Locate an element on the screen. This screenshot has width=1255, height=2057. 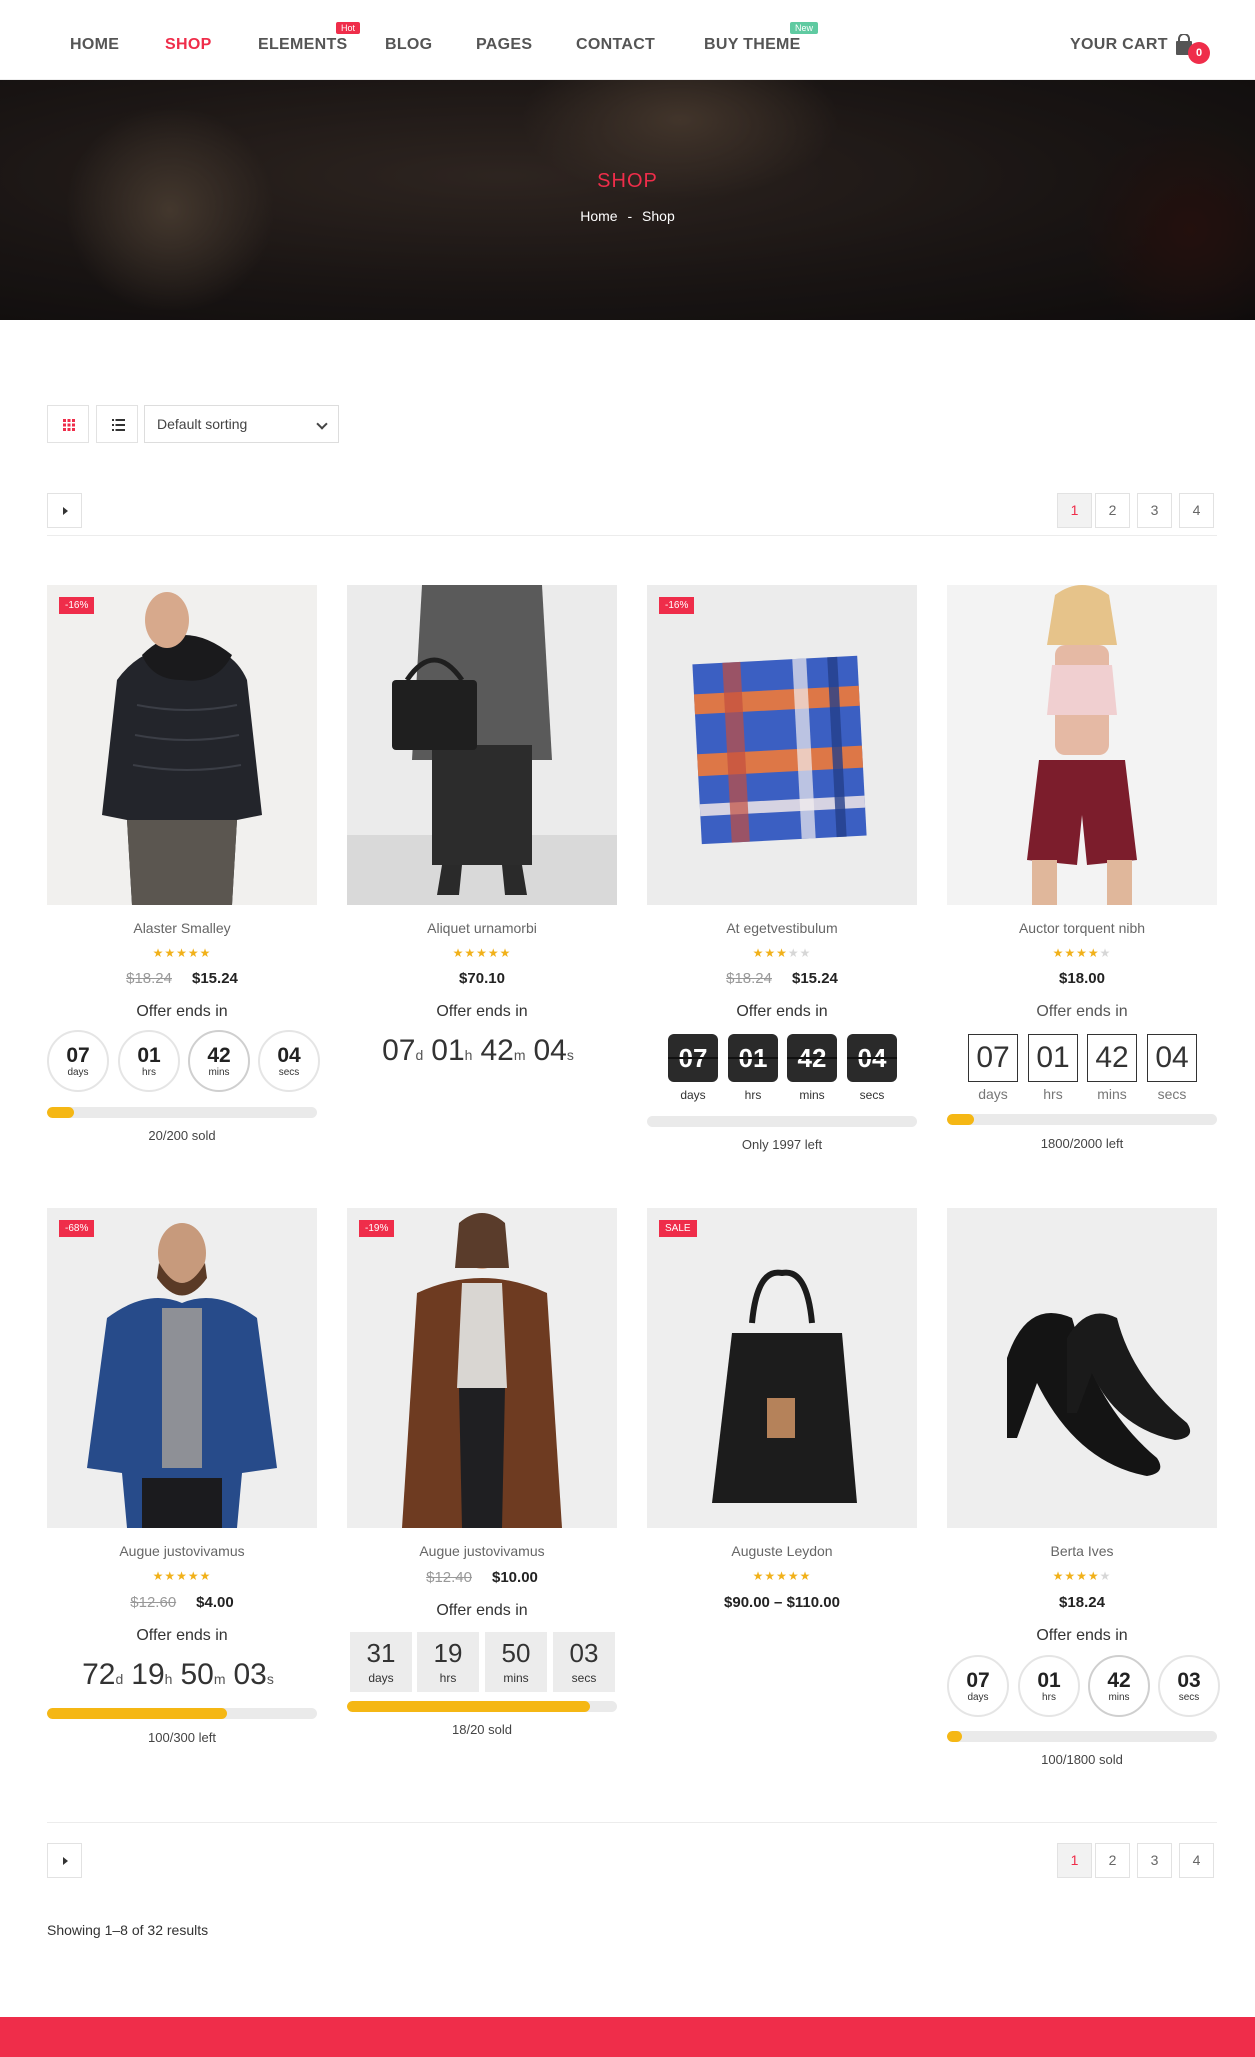
product-price: $70.10 is located at coordinates (482, 978).